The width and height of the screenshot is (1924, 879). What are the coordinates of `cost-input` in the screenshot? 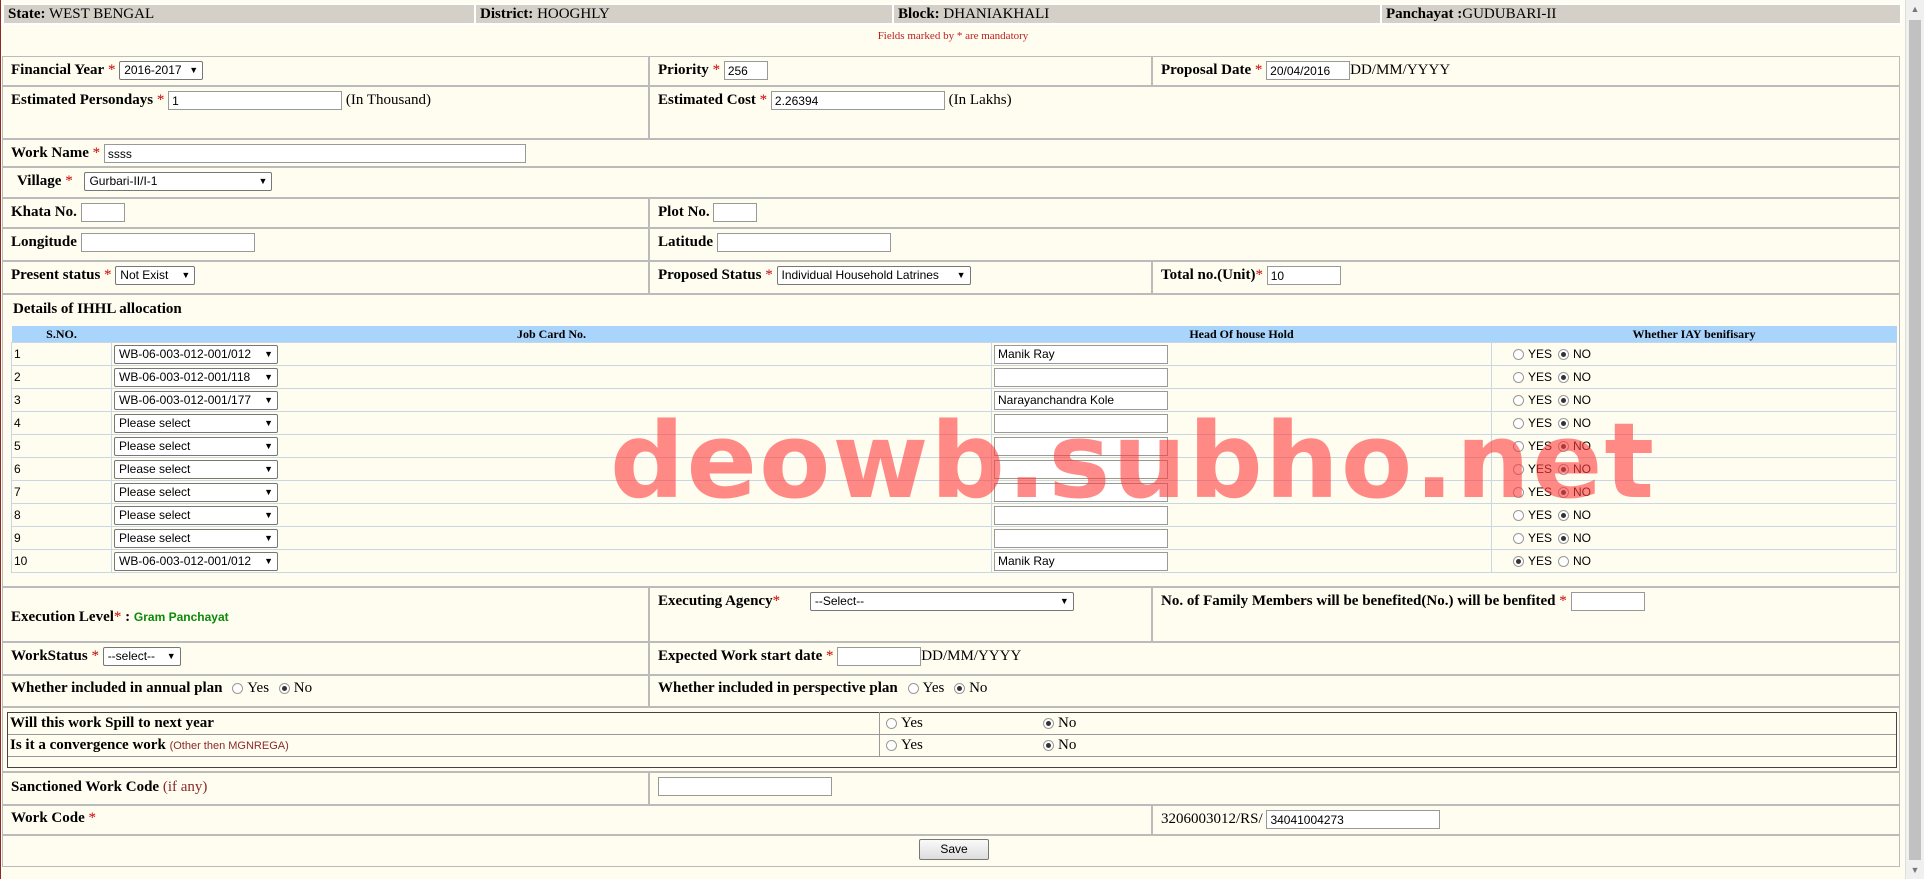 It's located at (857, 100).